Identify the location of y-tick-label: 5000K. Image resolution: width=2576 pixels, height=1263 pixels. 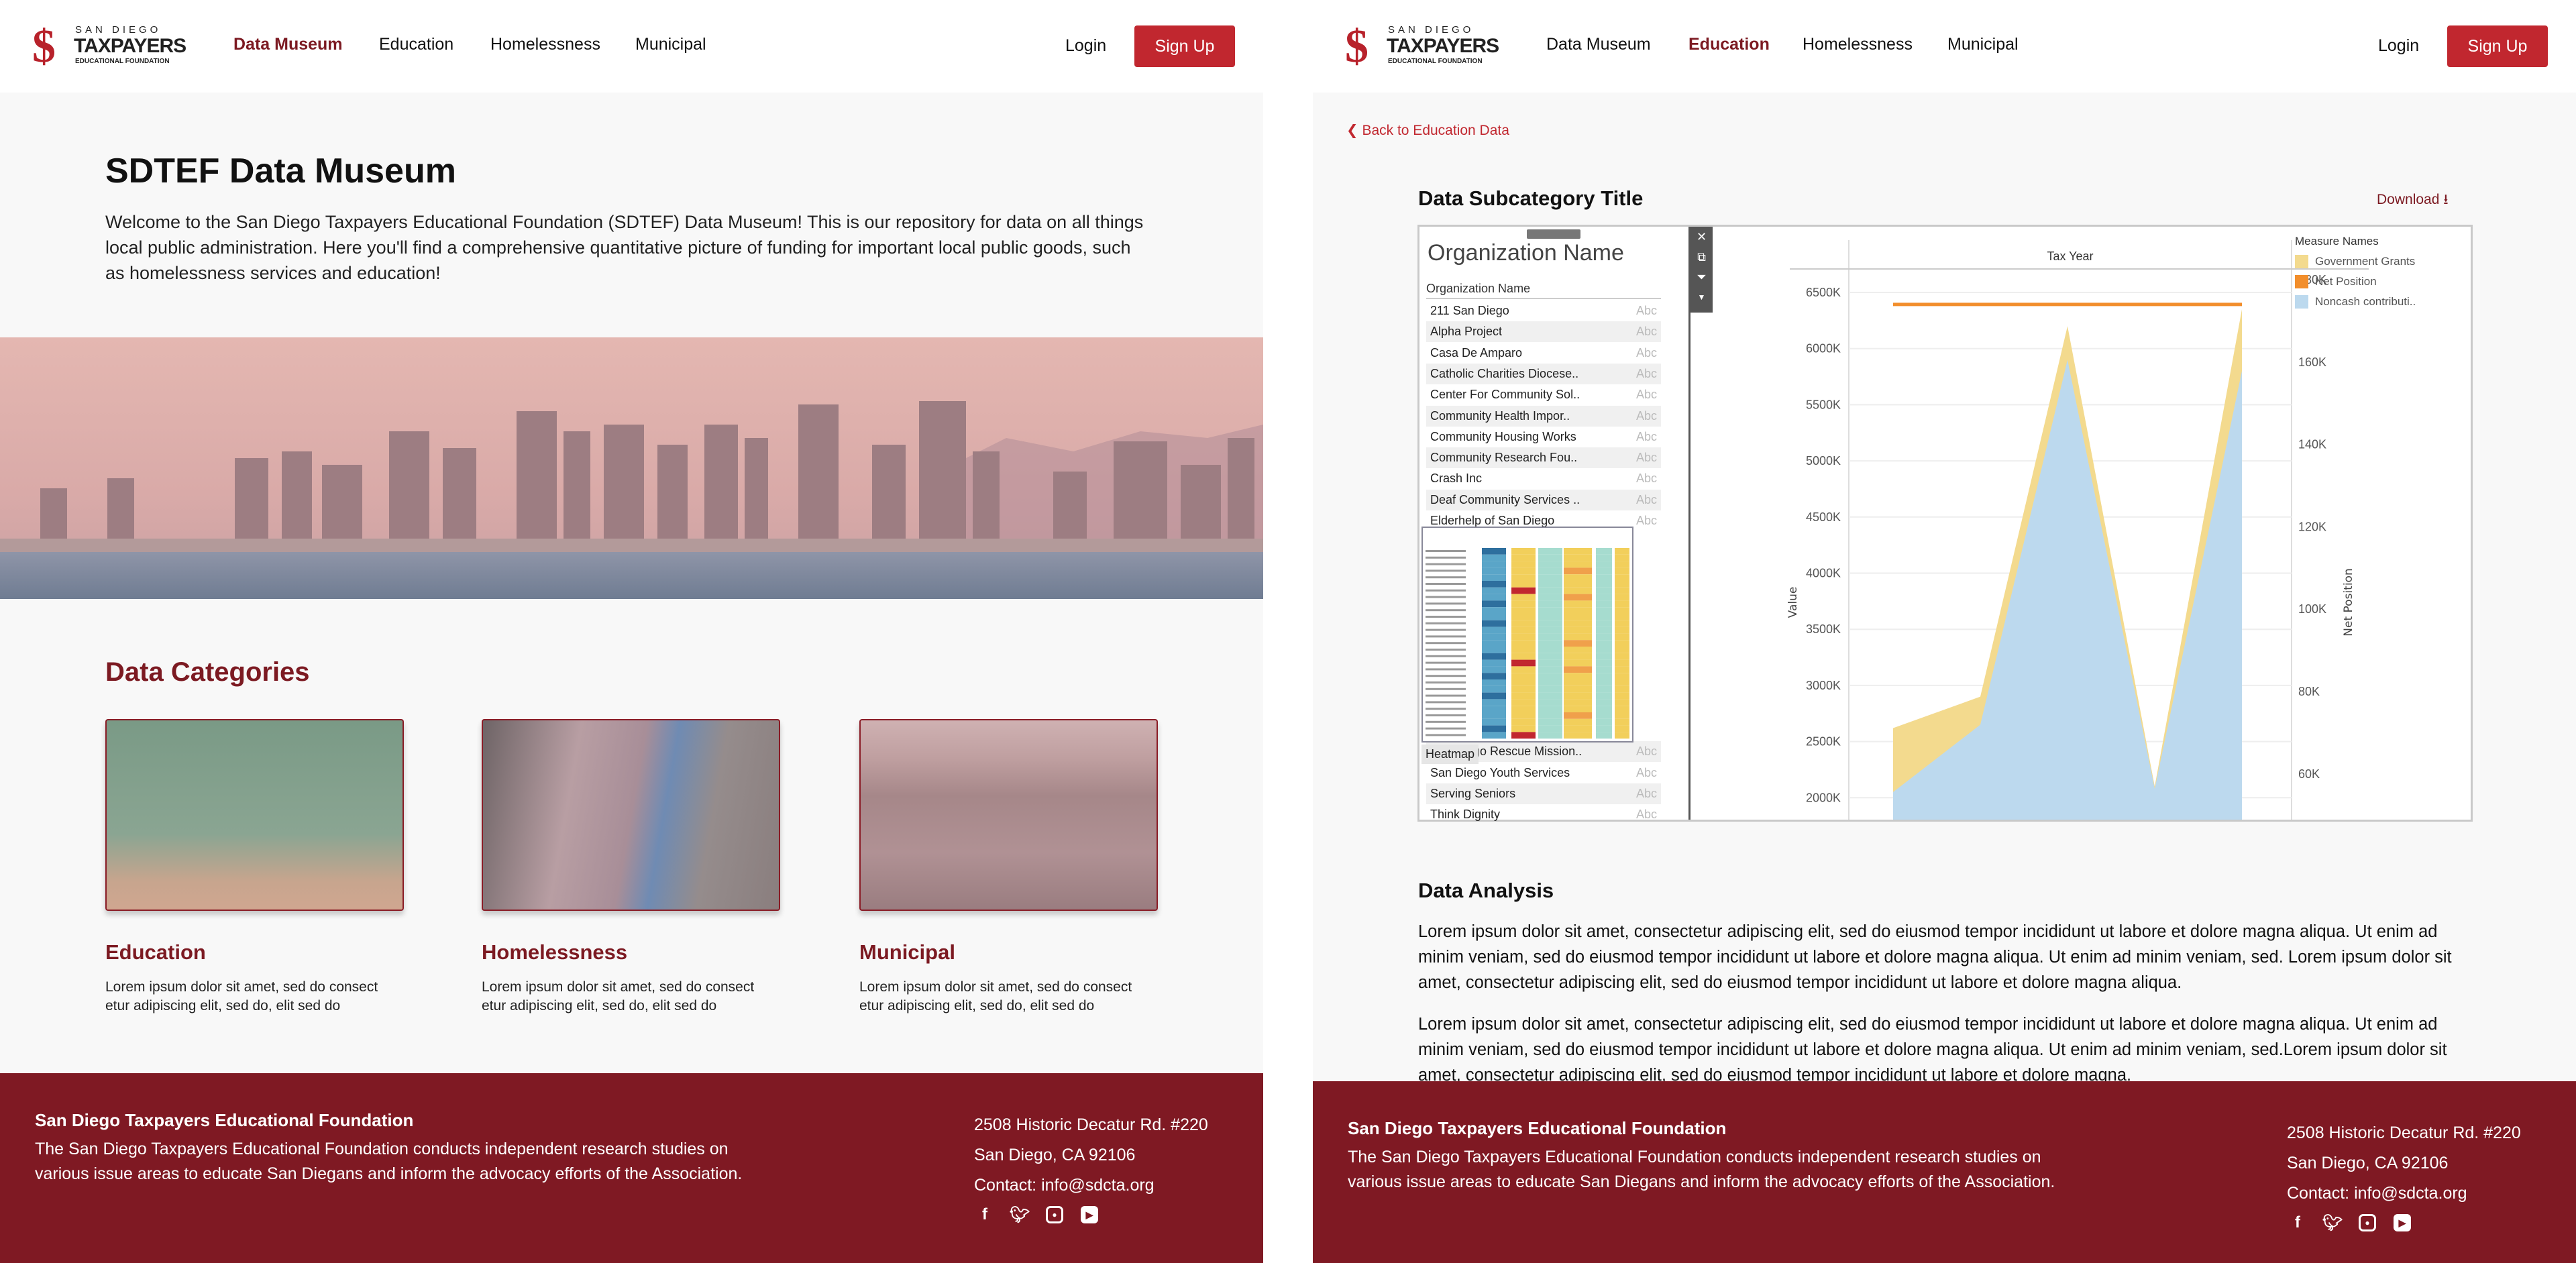
(1823, 461).